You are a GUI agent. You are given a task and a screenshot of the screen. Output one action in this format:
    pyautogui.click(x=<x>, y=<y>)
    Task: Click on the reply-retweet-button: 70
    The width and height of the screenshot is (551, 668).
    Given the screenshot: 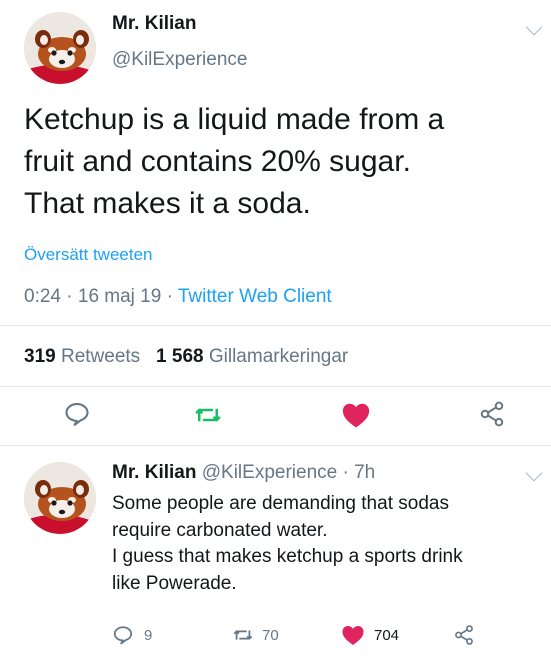 What is the action you would take?
    pyautogui.click(x=255, y=635)
    